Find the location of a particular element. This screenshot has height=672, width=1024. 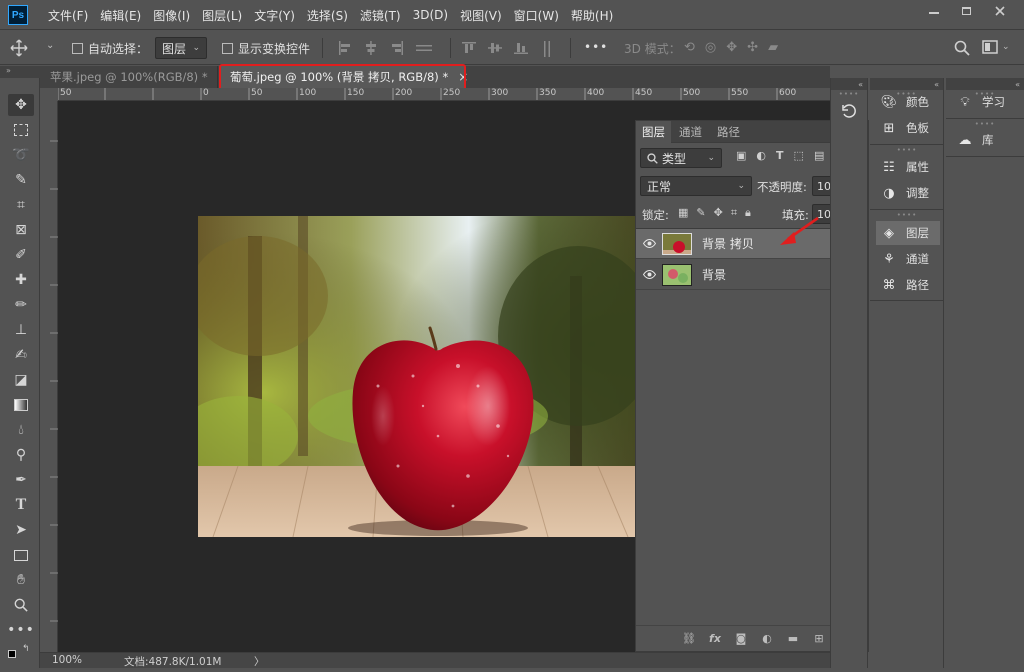

vertical-ruler is located at coordinates (49, 376).